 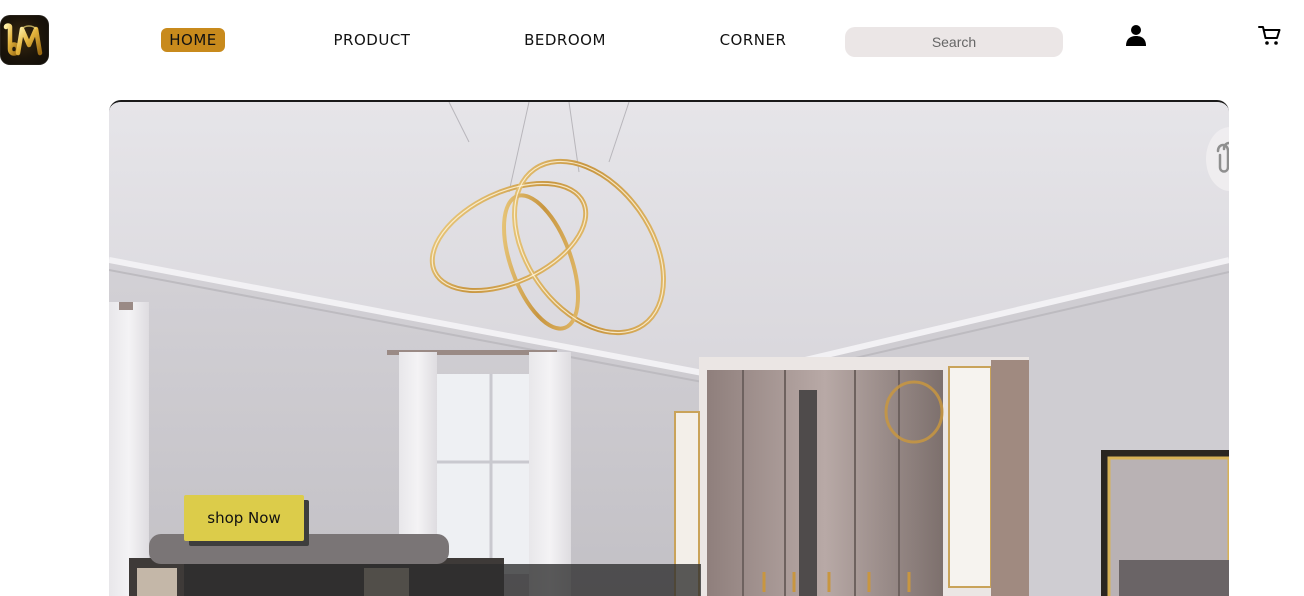 I want to click on cart-icon, so click(x=1270, y=36).